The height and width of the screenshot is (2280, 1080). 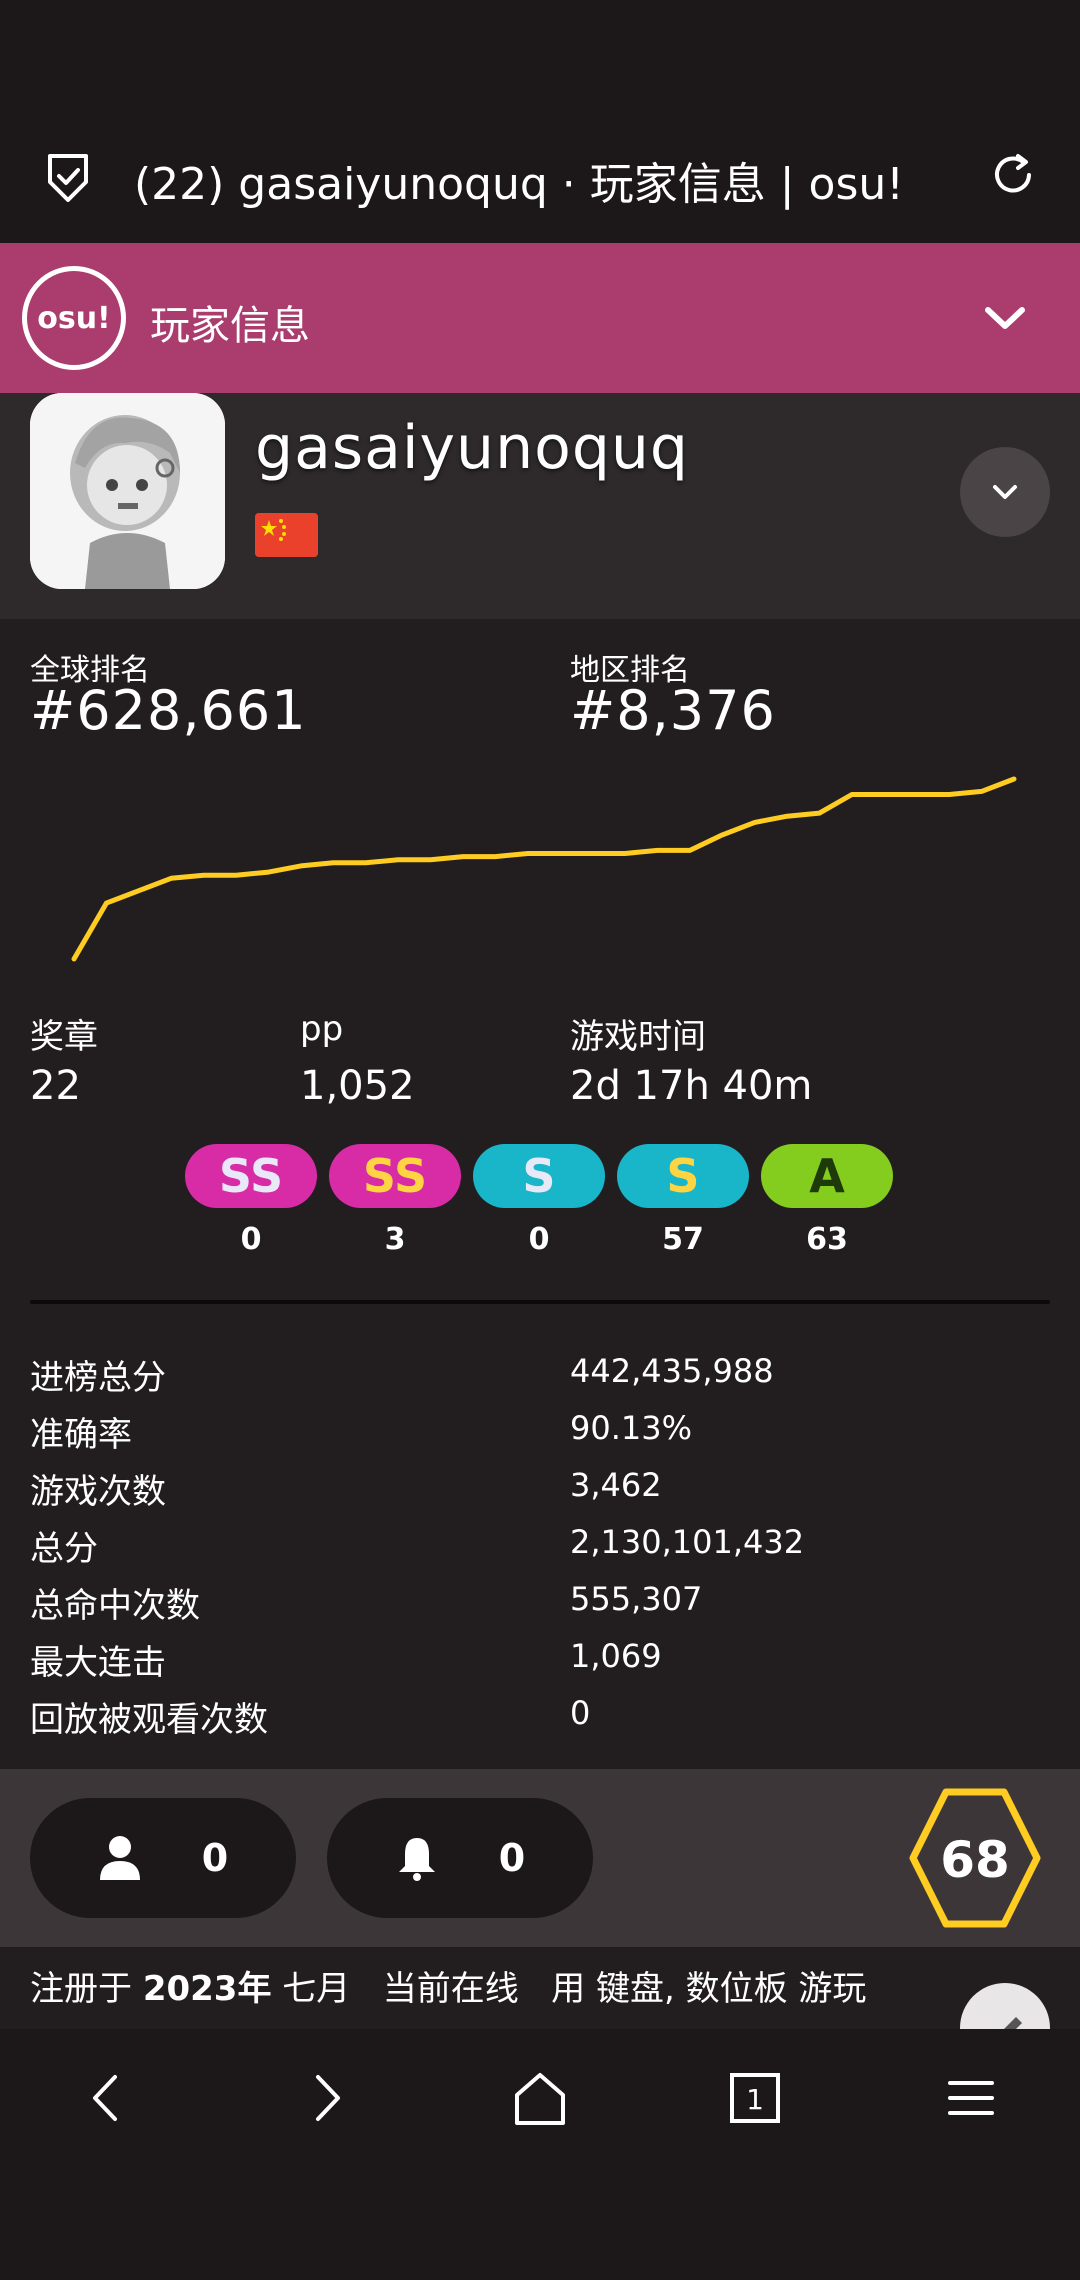 I want to click on play-devices: 用 键盘, 数位板 游玩, so click(x=709, y=1989).